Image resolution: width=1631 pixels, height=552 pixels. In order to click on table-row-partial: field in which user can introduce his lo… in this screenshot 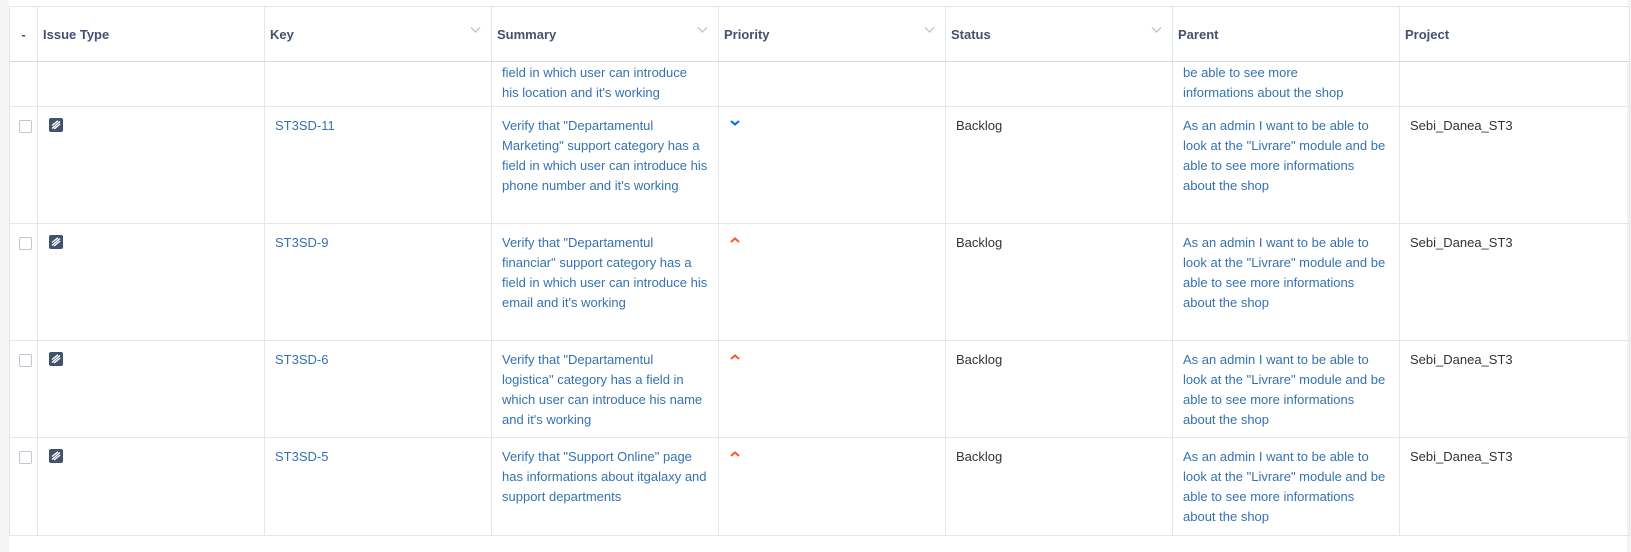, I will do `click(819, 84)`.